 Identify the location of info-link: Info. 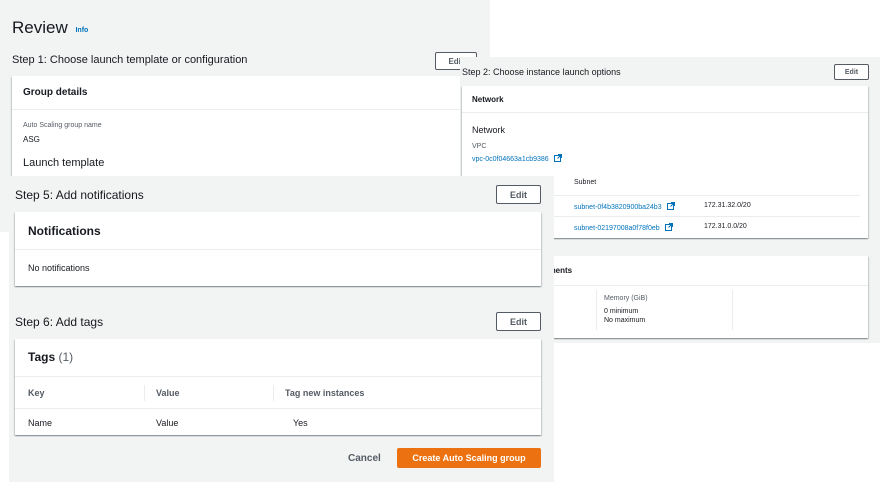
(81, 30).